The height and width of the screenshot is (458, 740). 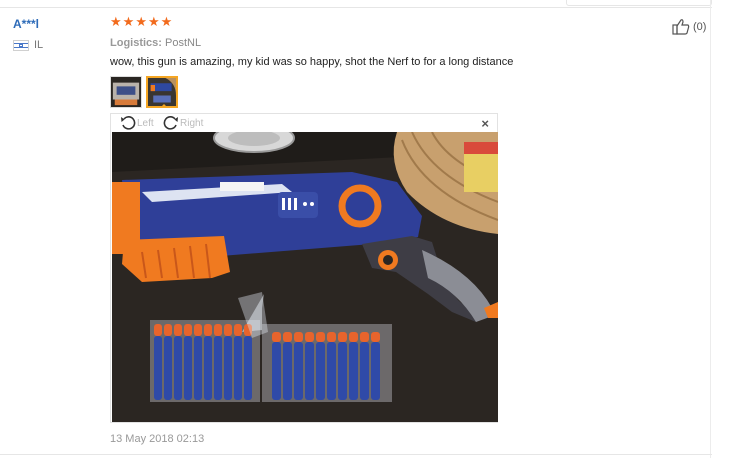 I want to click on logistics-info: Logistics: PostNL, so click(x=155, y=43).